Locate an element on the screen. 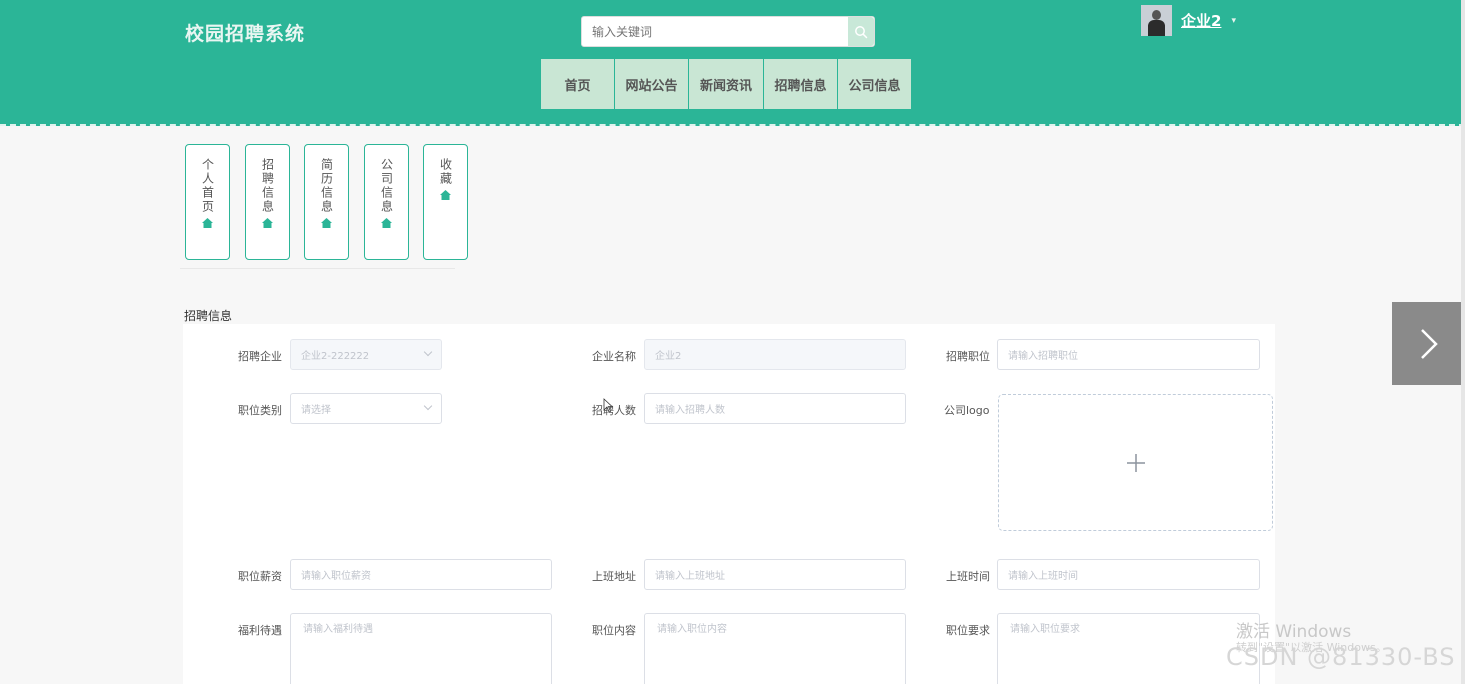 The height and width of the screenshot is (684, 1465). side-menu-label: 招聘信息 is located at coordinates (267, 186).